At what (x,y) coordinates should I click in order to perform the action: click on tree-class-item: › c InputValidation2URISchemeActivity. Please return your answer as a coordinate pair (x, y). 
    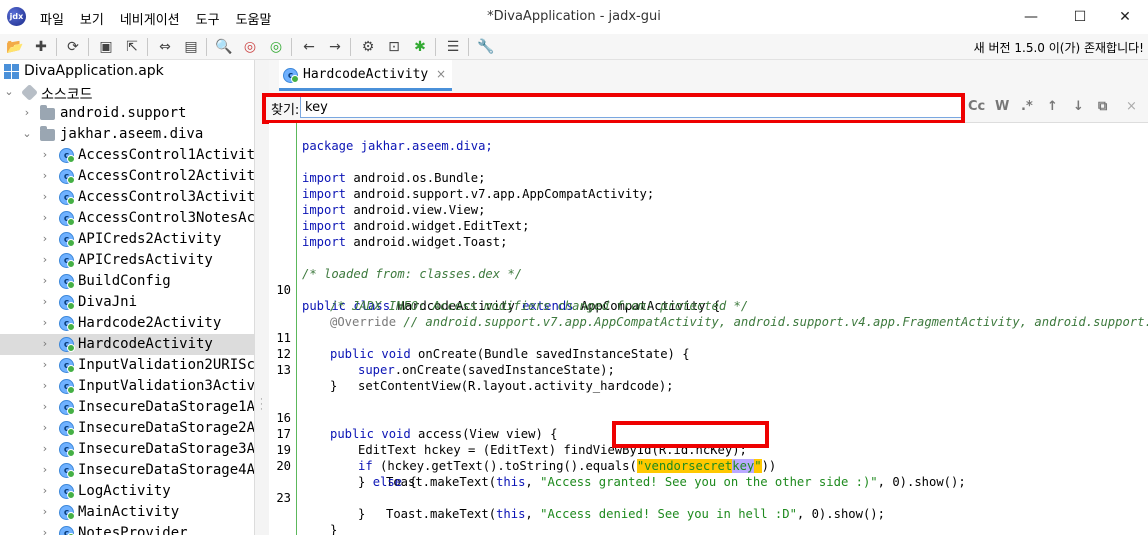
    Looking at the image, I should click on (127, 365).